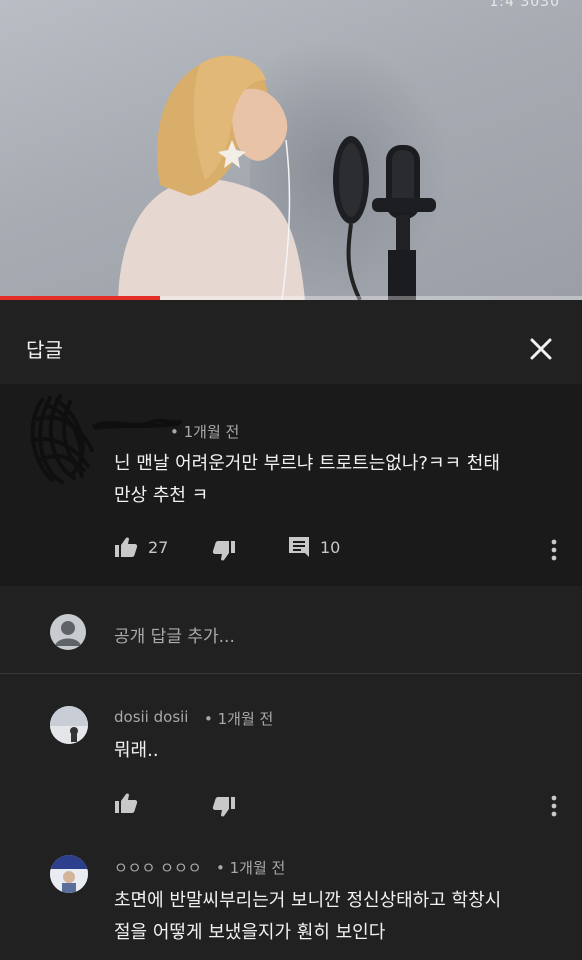 Image resolution: width=582 pixels, height=960 pixels. What do you see at coordinates (524, 5) in the screenshot?
I see `video-time: 1:4 3030` at bounding box center [524, 5].